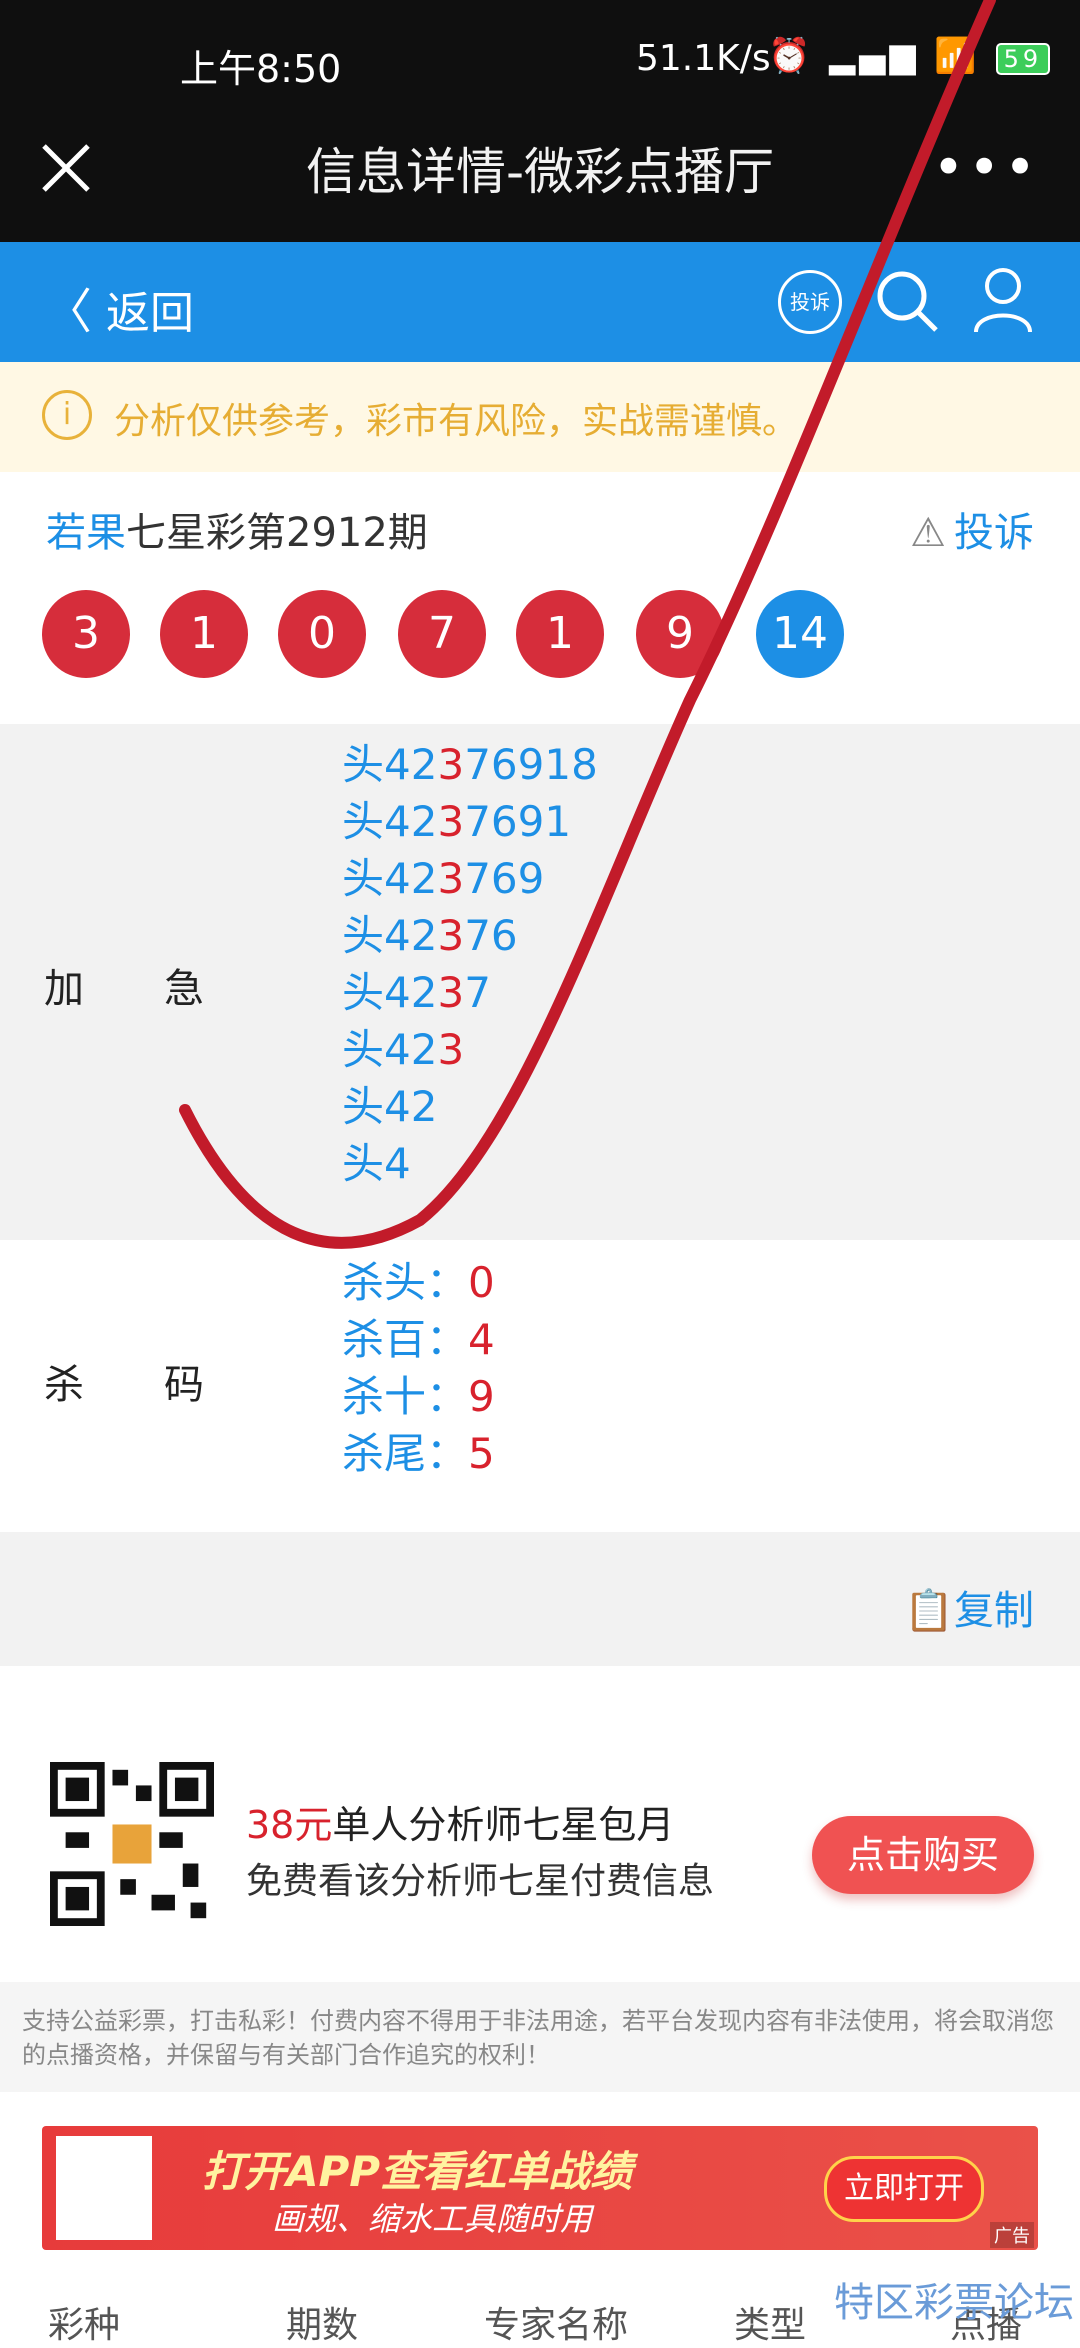  What do you see at coordinates (703, 58) in the screenshot?
I see `status-net-speed: 51.1K/s` at bounding box center [703, 58].